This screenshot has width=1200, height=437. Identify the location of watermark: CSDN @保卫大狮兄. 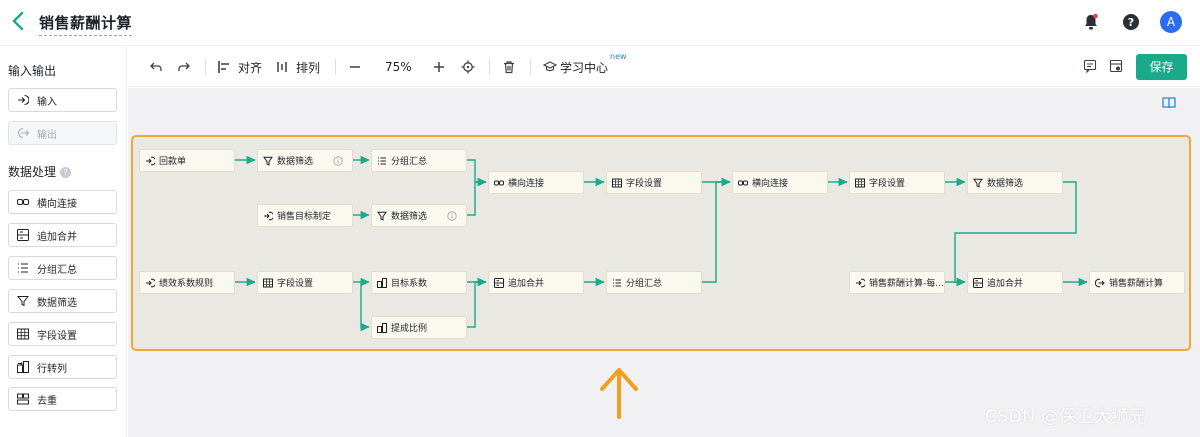
(1066, 417).